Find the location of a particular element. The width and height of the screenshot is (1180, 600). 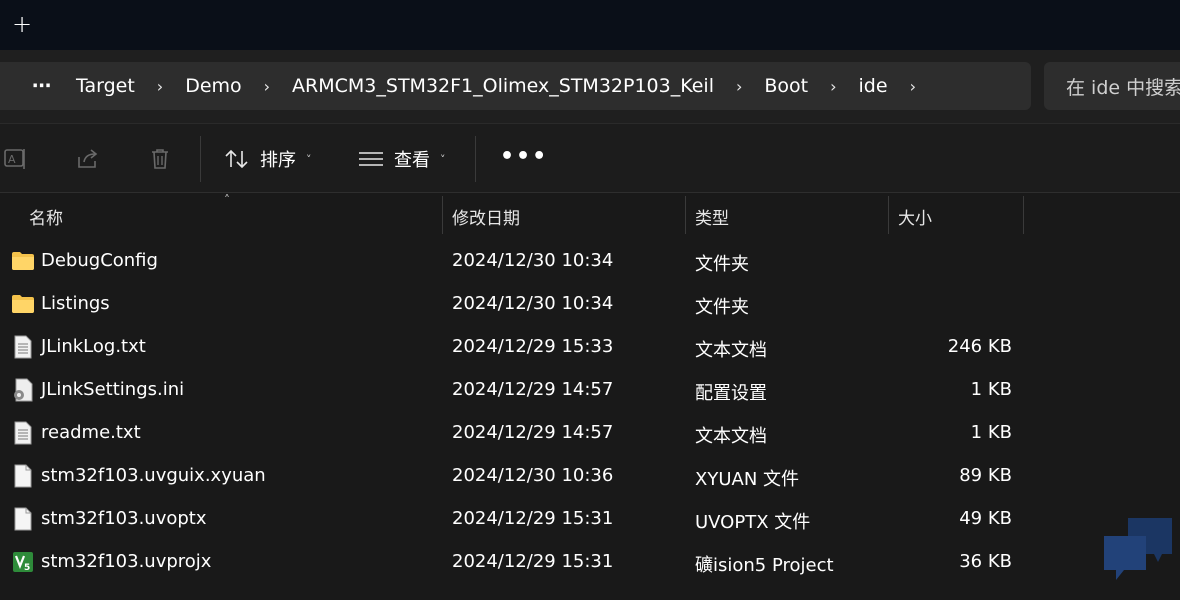

svg-text: 5 is located at coordinates (27, 568).